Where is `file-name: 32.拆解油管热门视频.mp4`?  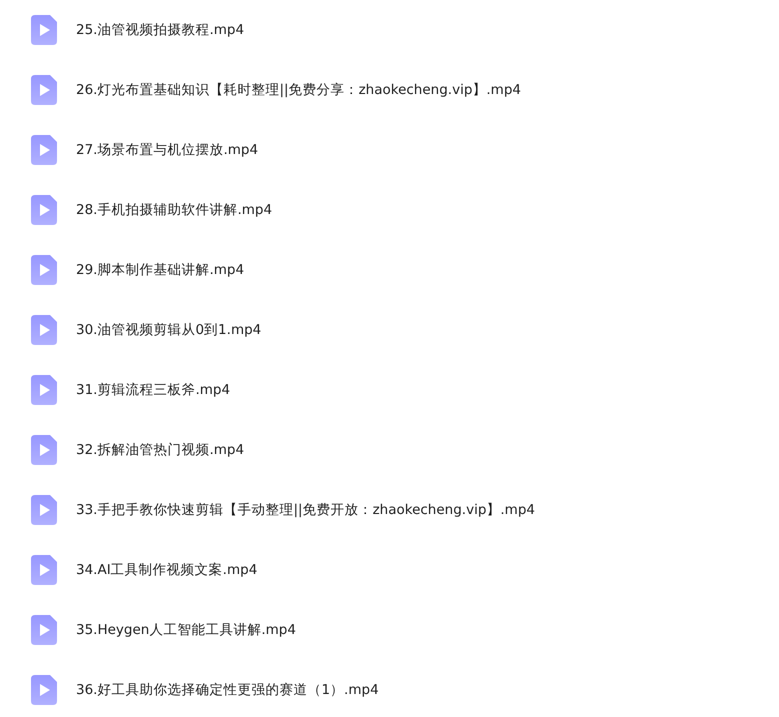
file-name: 32.拆解油管热门视频.mp4 is located at coordinates (160, 450).